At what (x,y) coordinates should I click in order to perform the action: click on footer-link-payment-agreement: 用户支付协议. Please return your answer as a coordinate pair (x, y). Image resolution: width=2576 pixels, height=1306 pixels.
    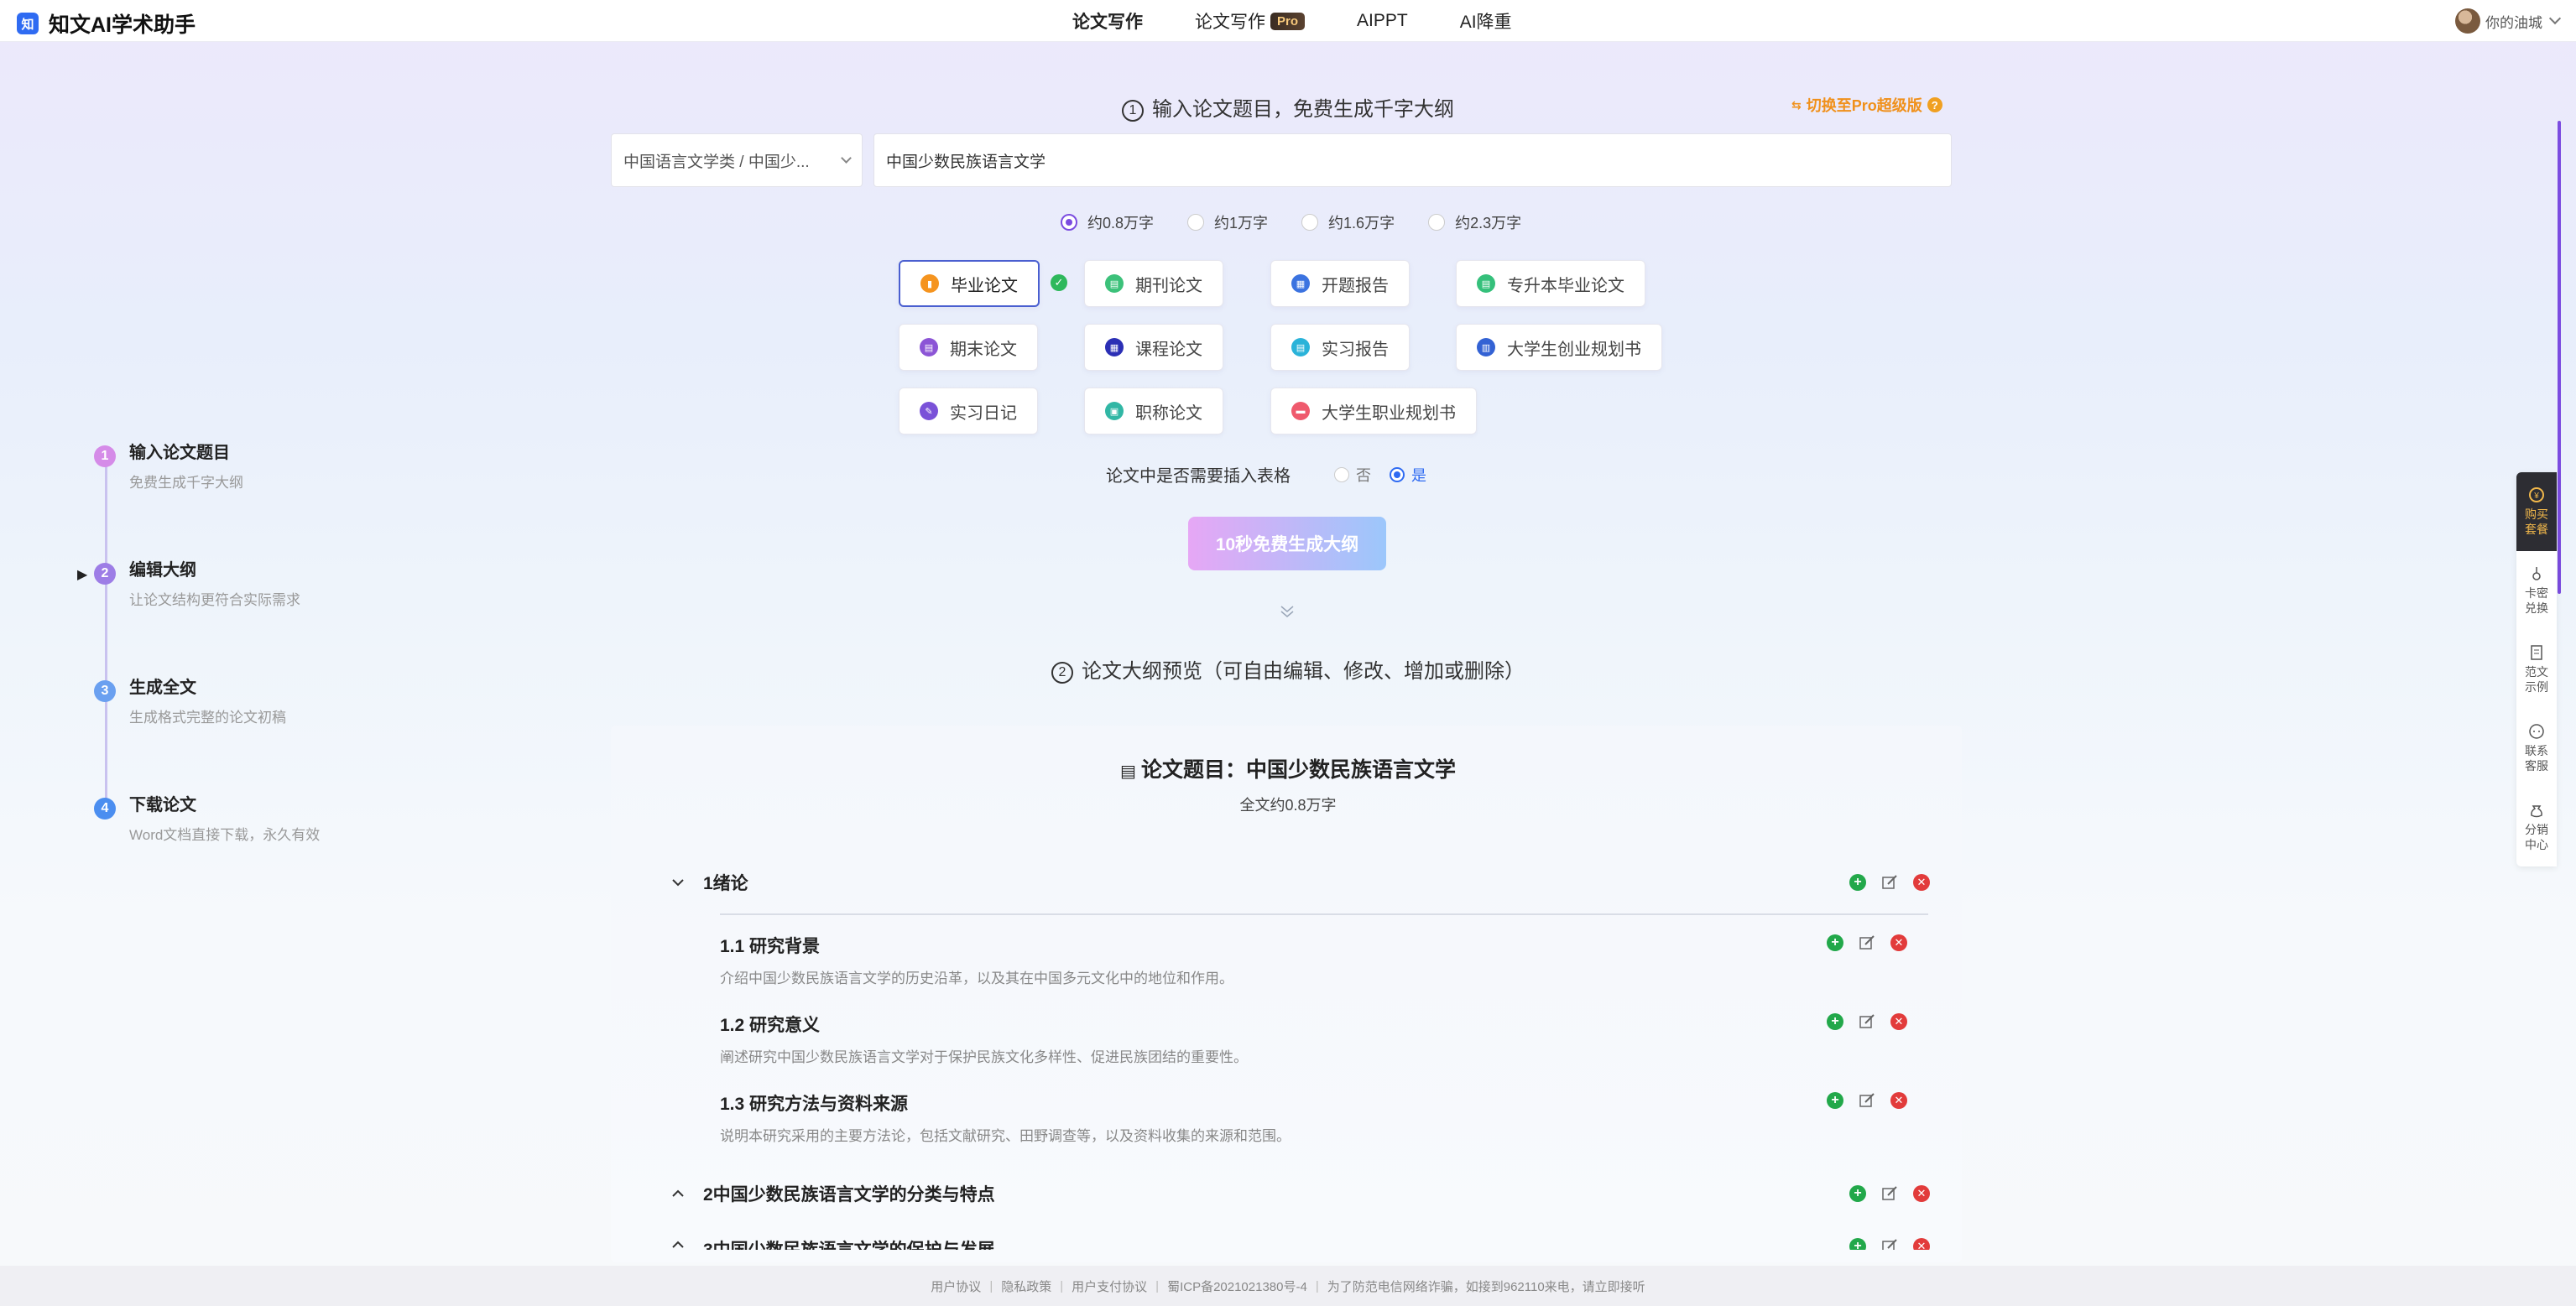
    Looking at the image, I should click on (1109, 1286).